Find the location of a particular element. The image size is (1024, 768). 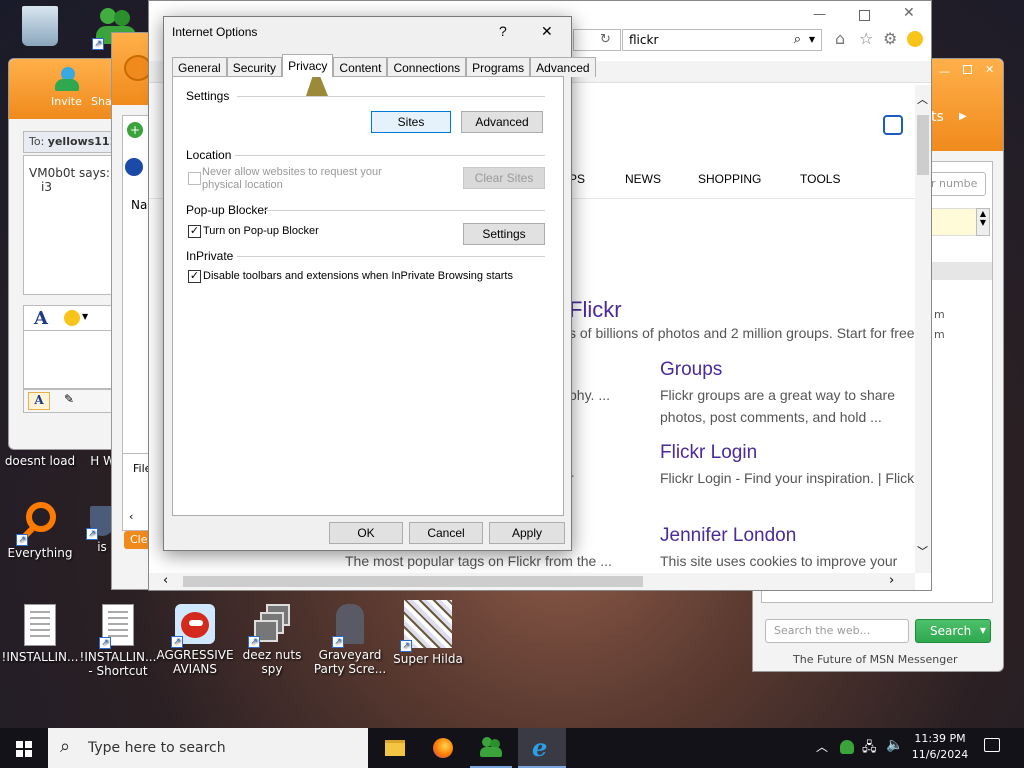

advanced-button: Advanced is located at coordinates (502, 122).